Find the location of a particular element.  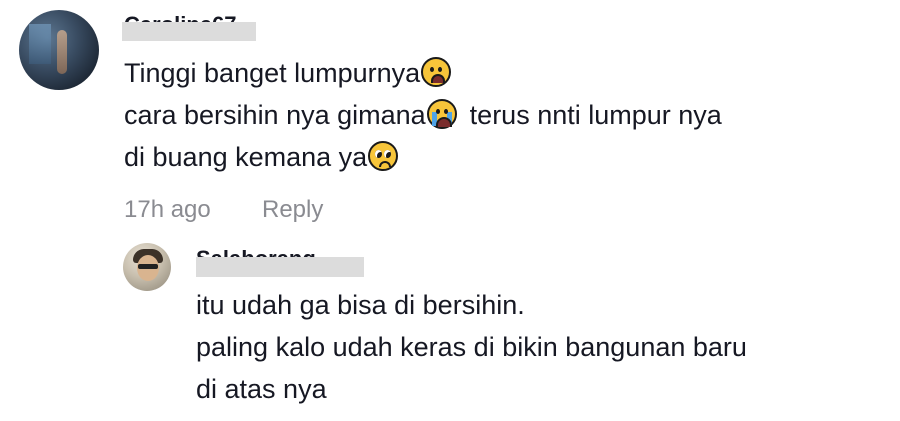

comment-text: terus nnti lumpur nya is located at coordinates (595, 115).